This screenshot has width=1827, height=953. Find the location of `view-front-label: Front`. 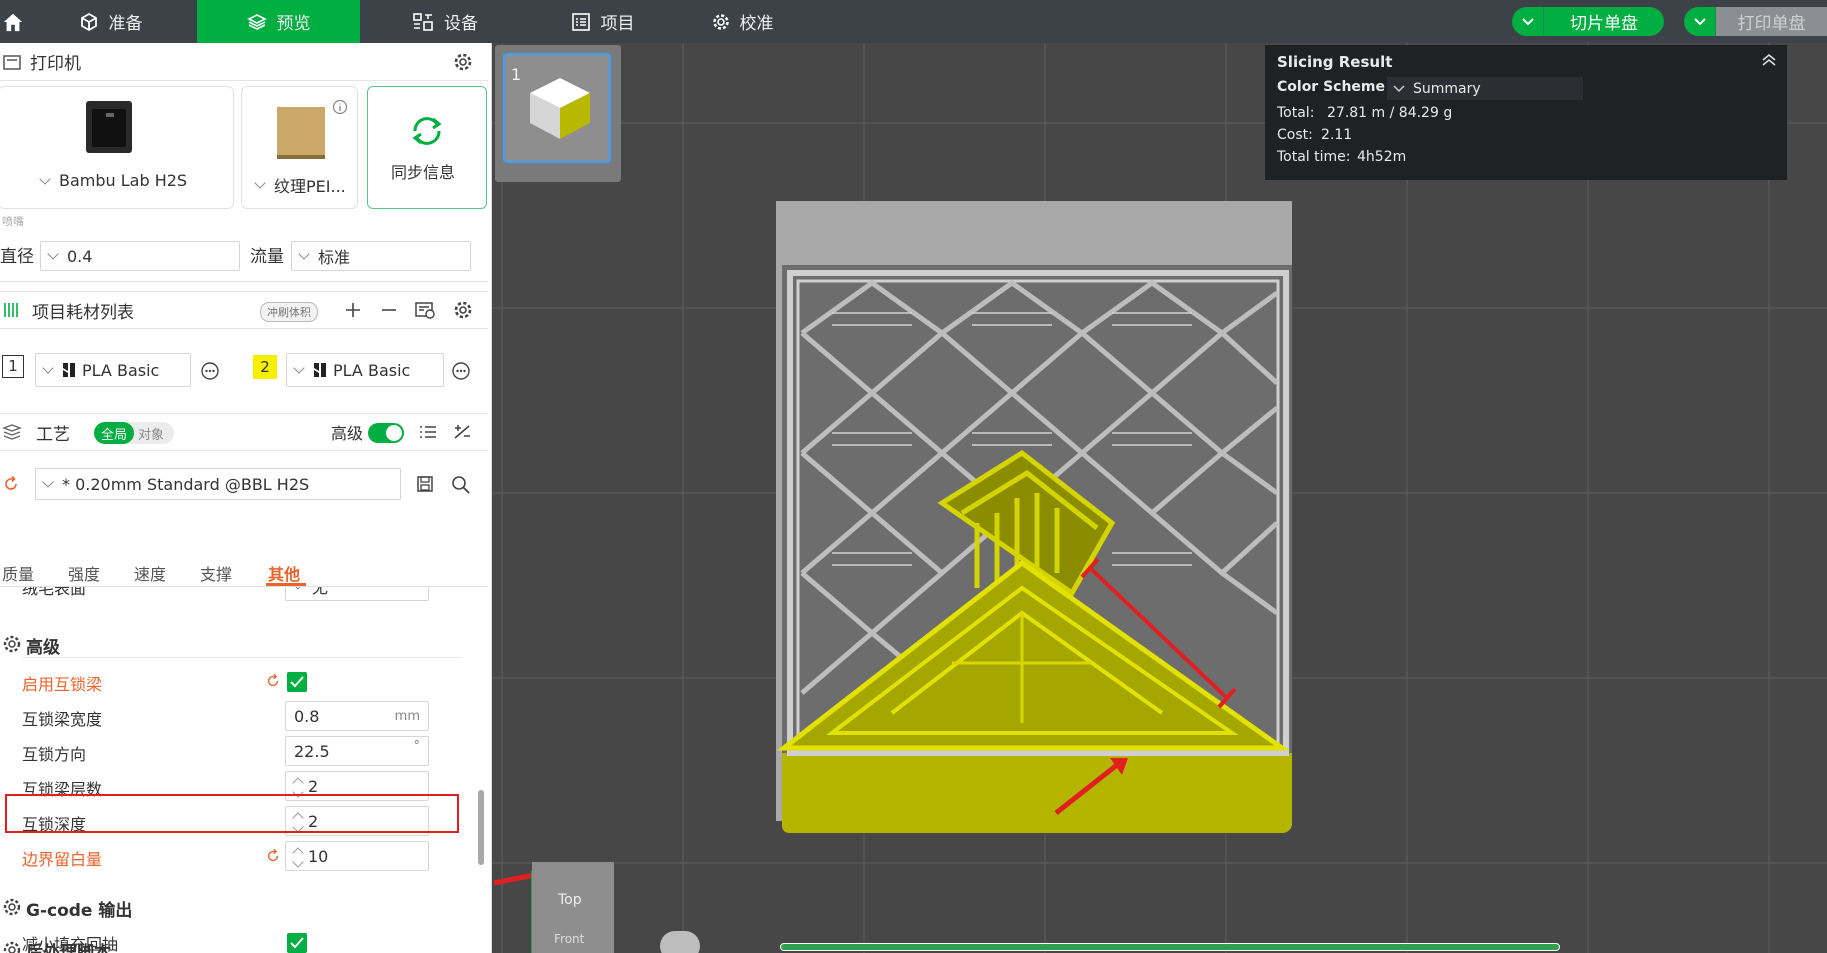

view-front-label: Front is located at coordinates (569, 939).